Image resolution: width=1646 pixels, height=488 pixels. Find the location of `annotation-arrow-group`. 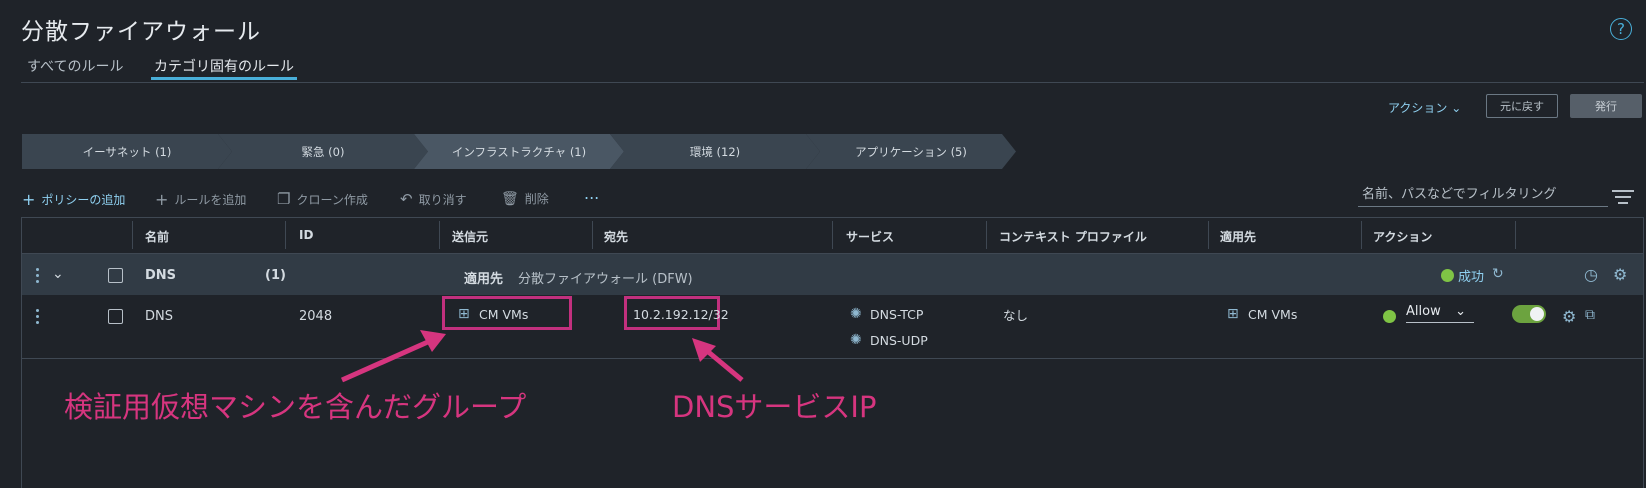

annotation-arrow-group is located at coordinates (386, 360).